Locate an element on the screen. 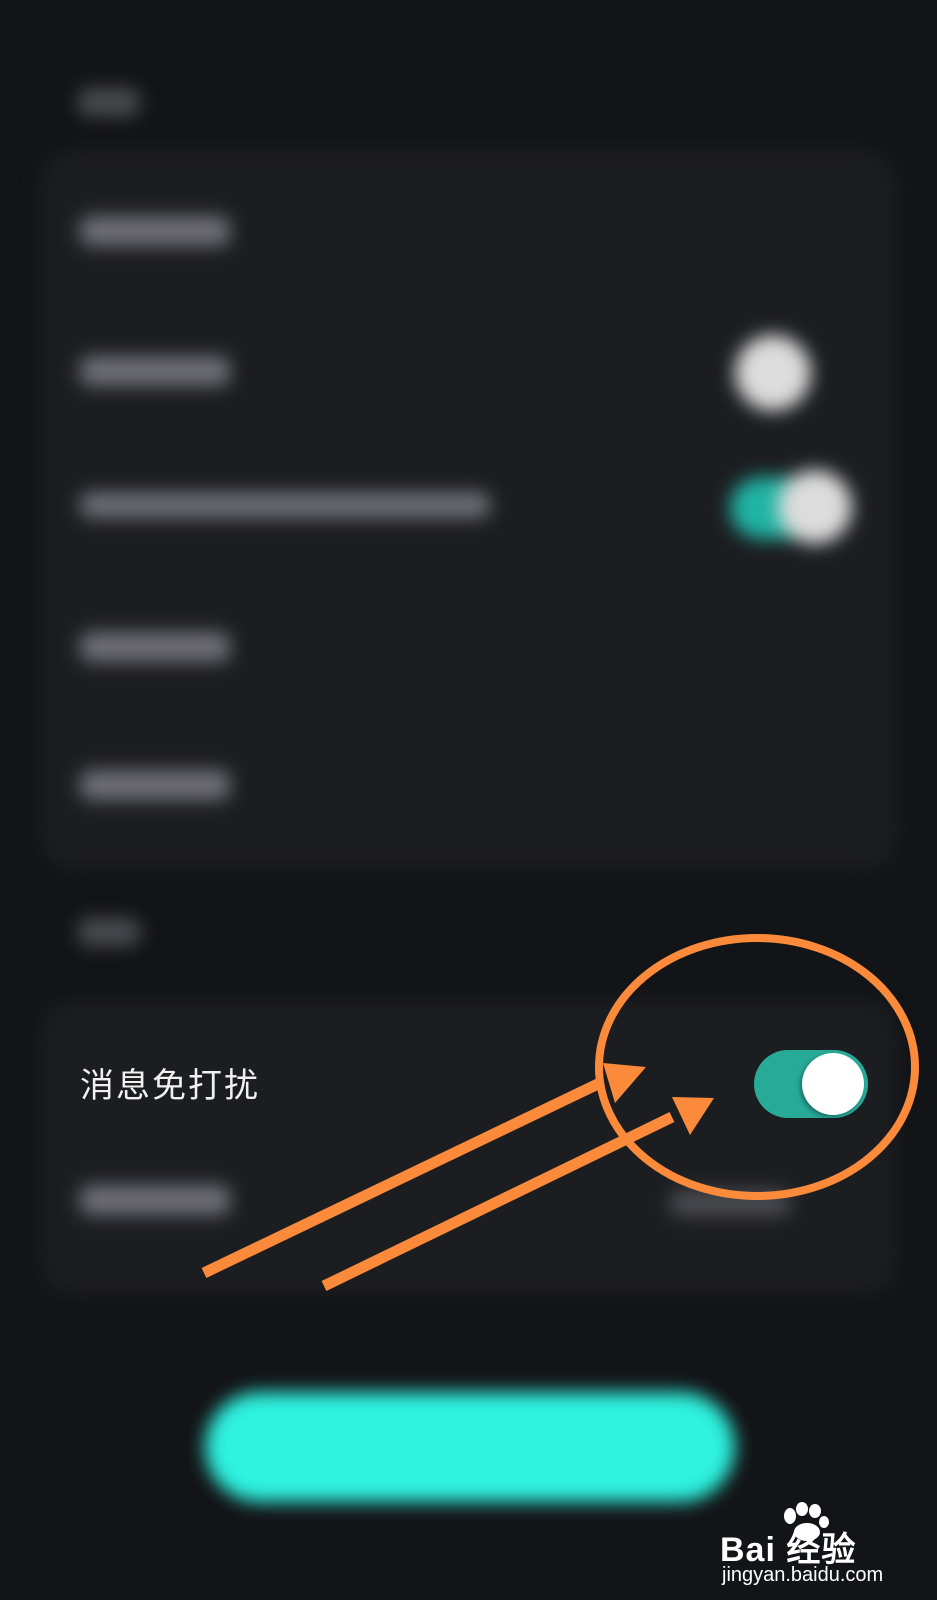 The height and width of the screenshot is (1600, 937). watermark-url: jingyan.baidu.com is located at coordinates (803, 1575).